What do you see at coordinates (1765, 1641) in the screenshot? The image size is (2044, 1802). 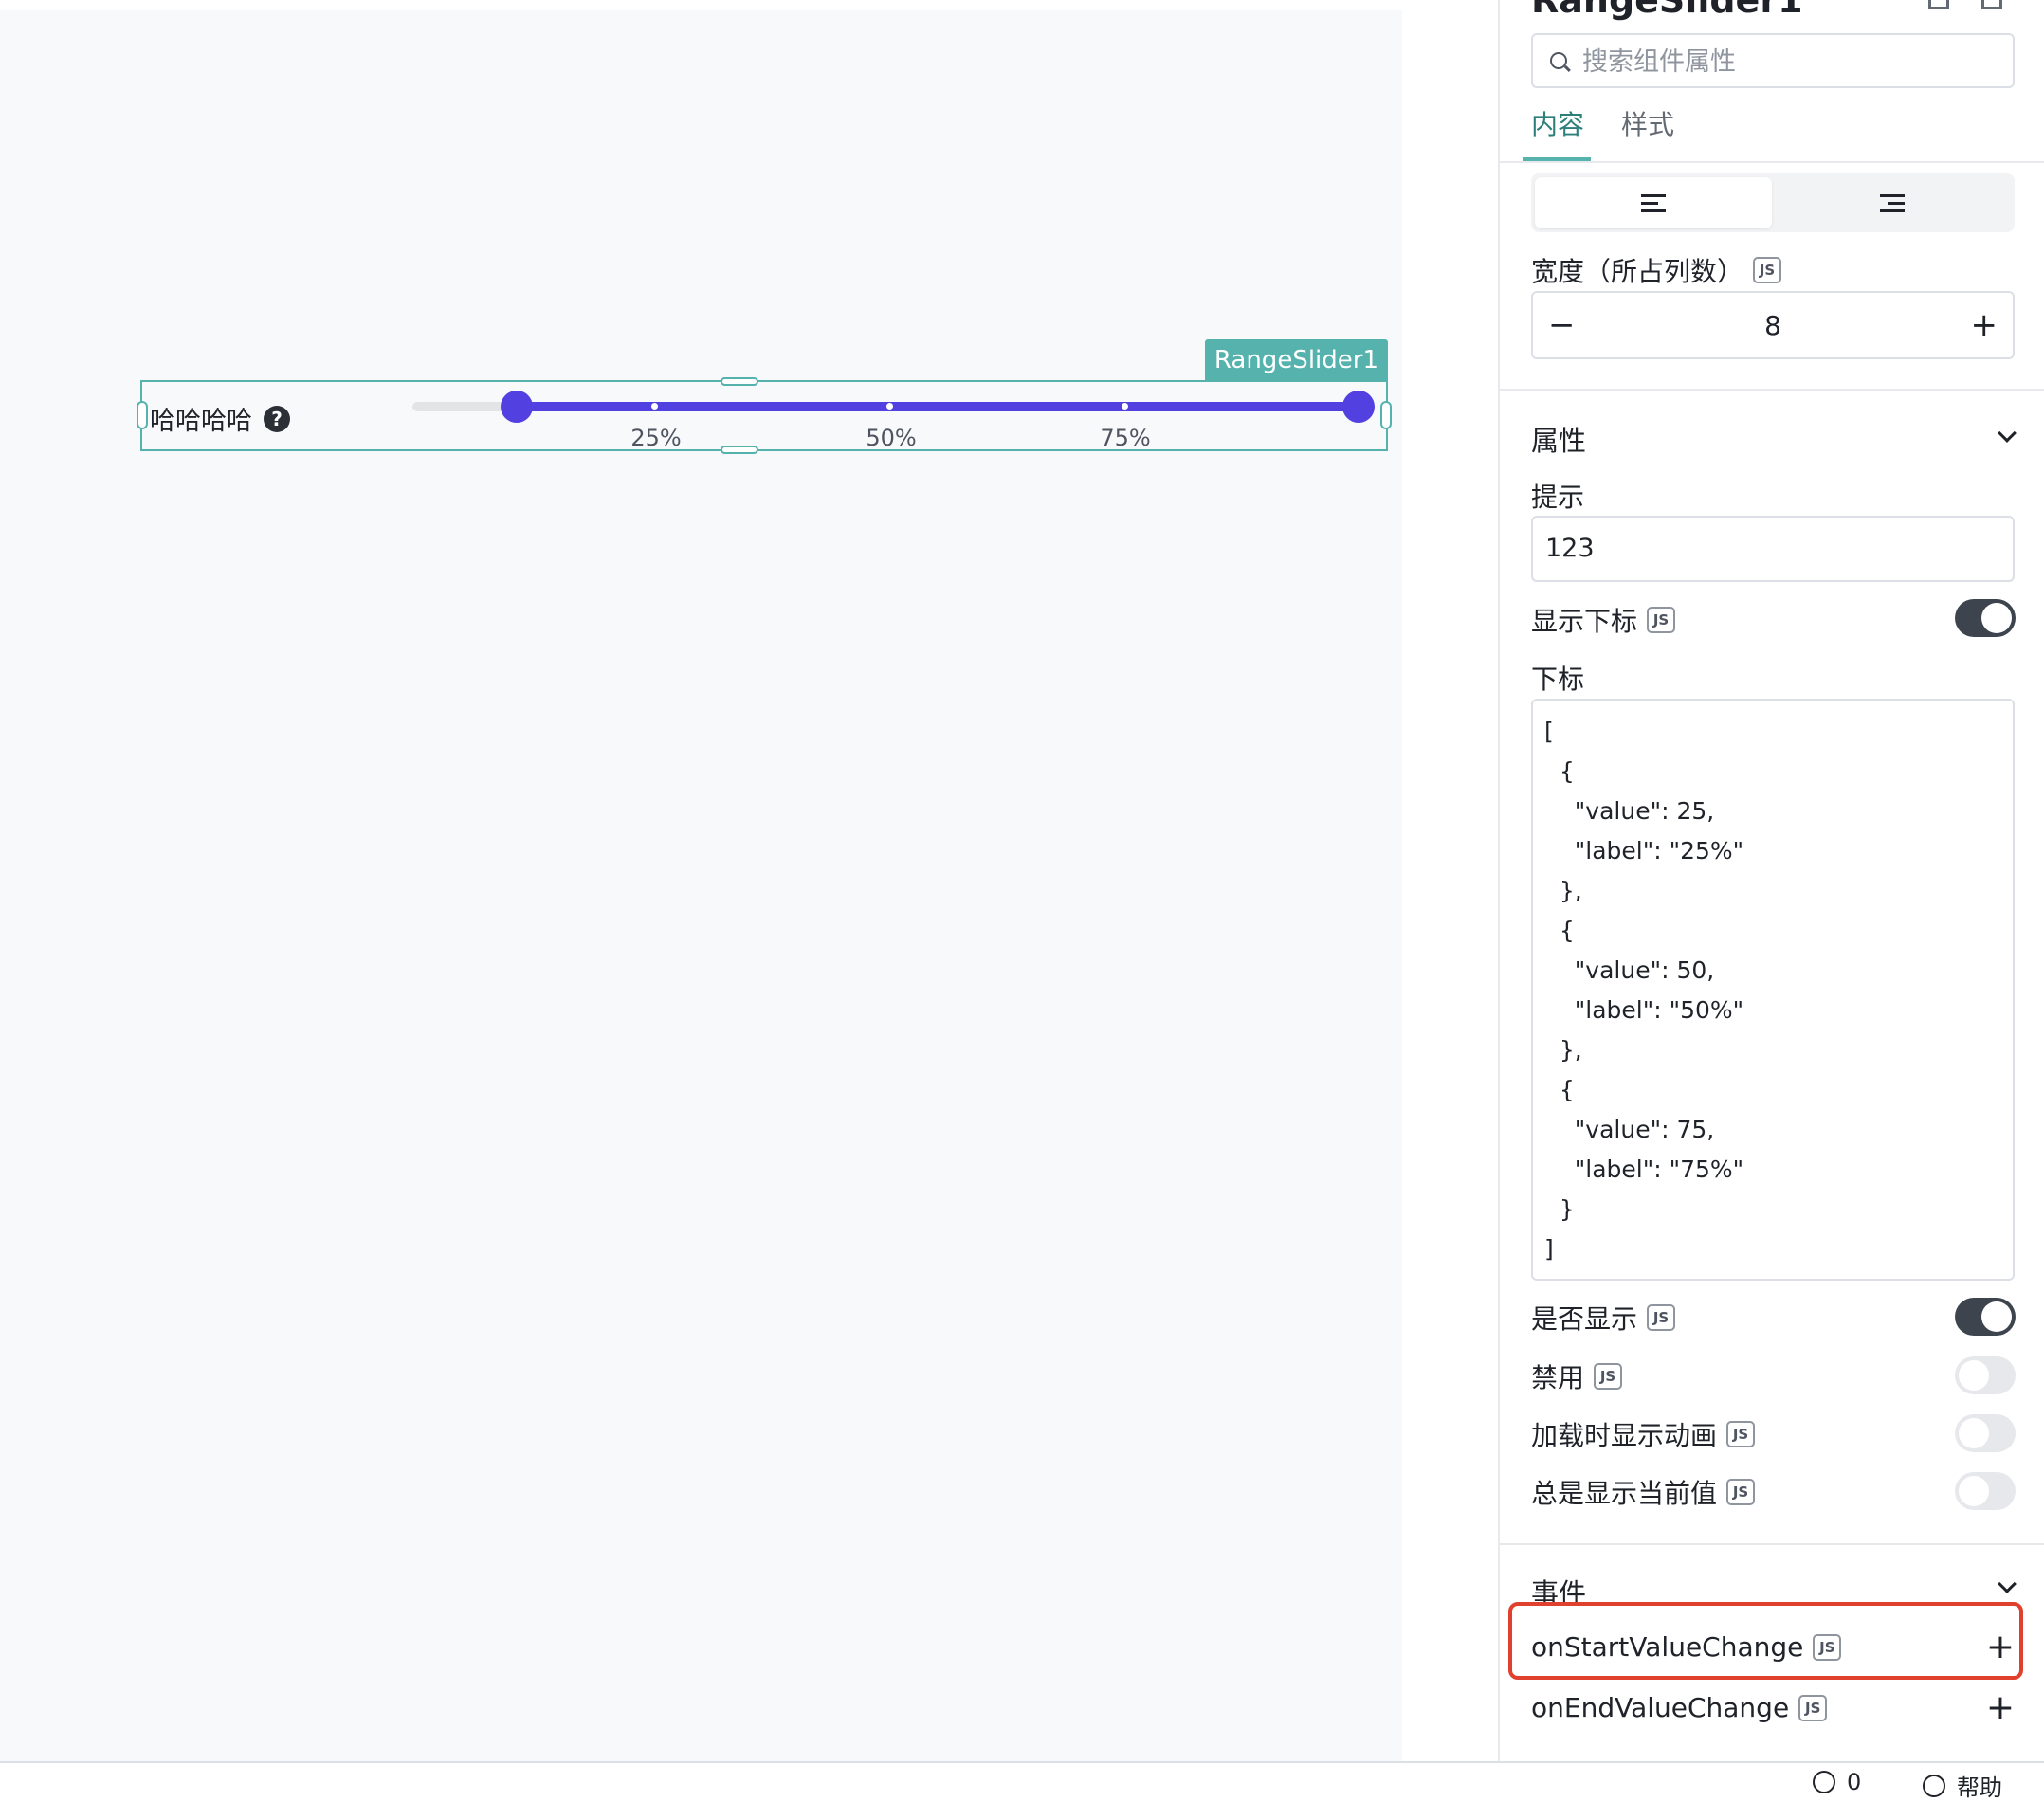 I see `highlight-box` at bounding box center [1765, 1641].